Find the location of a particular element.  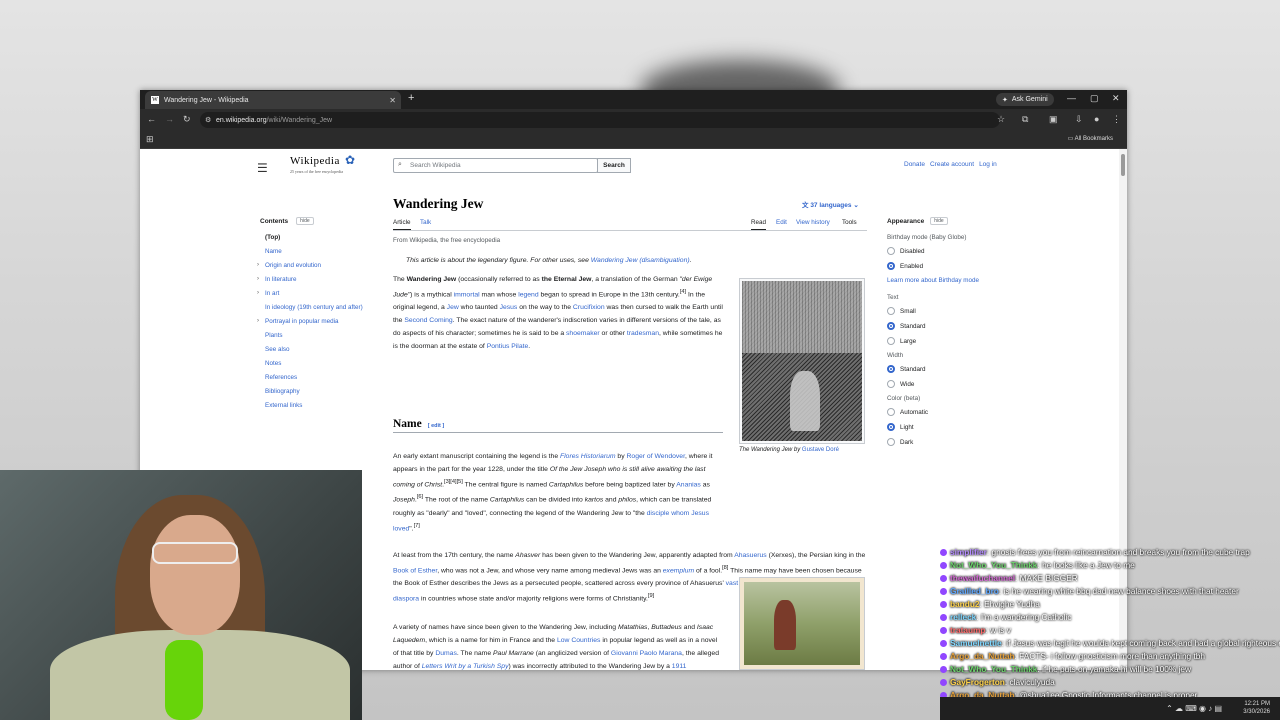

tab-talk: Talk is located at coordinates (425, 222).